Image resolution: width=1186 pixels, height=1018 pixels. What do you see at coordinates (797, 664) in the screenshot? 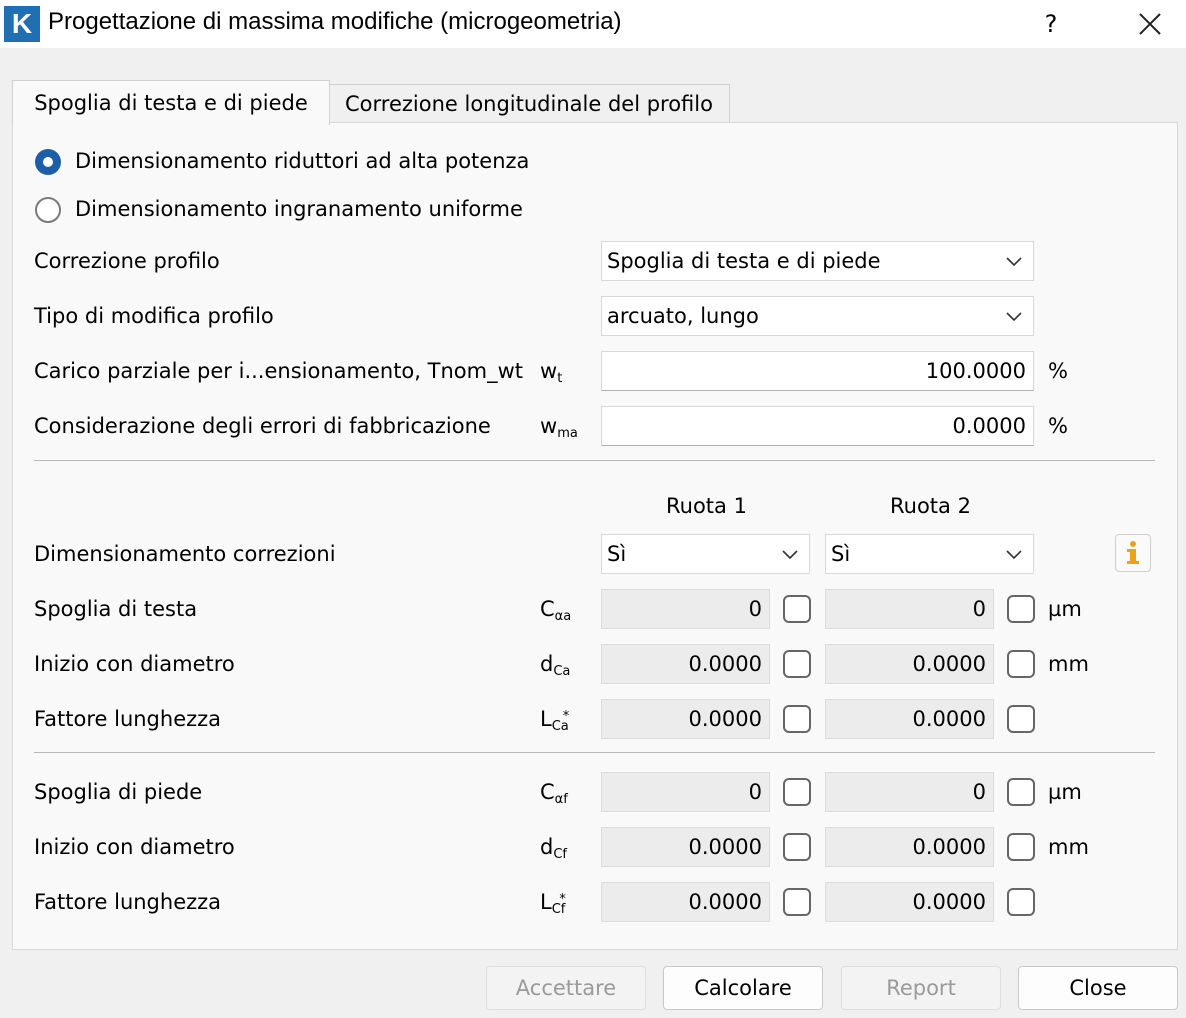
I see `inizio-diametro-testa-ruota1-checkbox` at bounding box center [797, 664].